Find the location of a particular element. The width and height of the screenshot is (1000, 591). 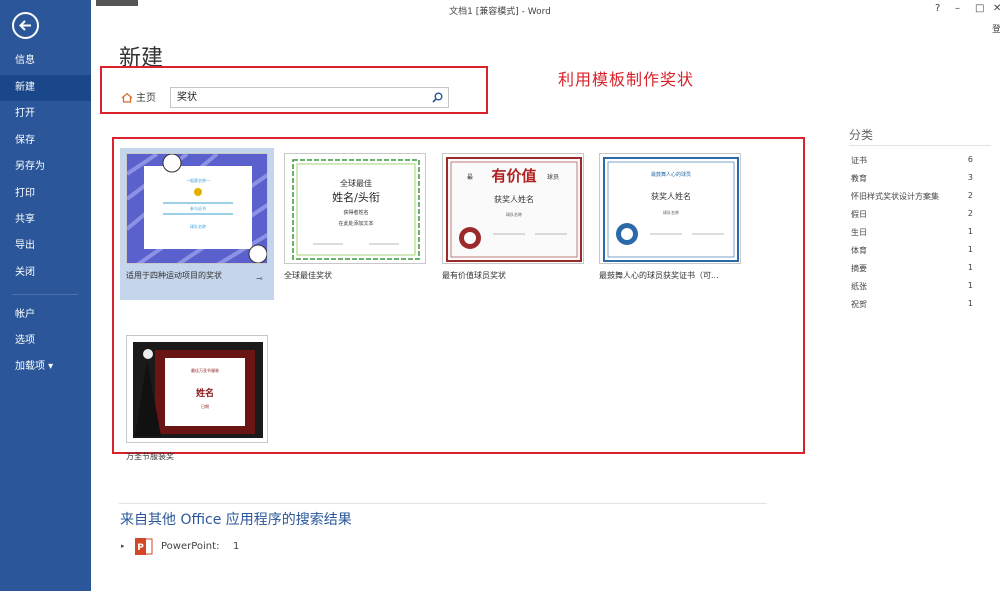

template-thumbnail: 最鼓舞人心的球员 获奖人姓名 球队名称 is located at coordinates (670, 208).